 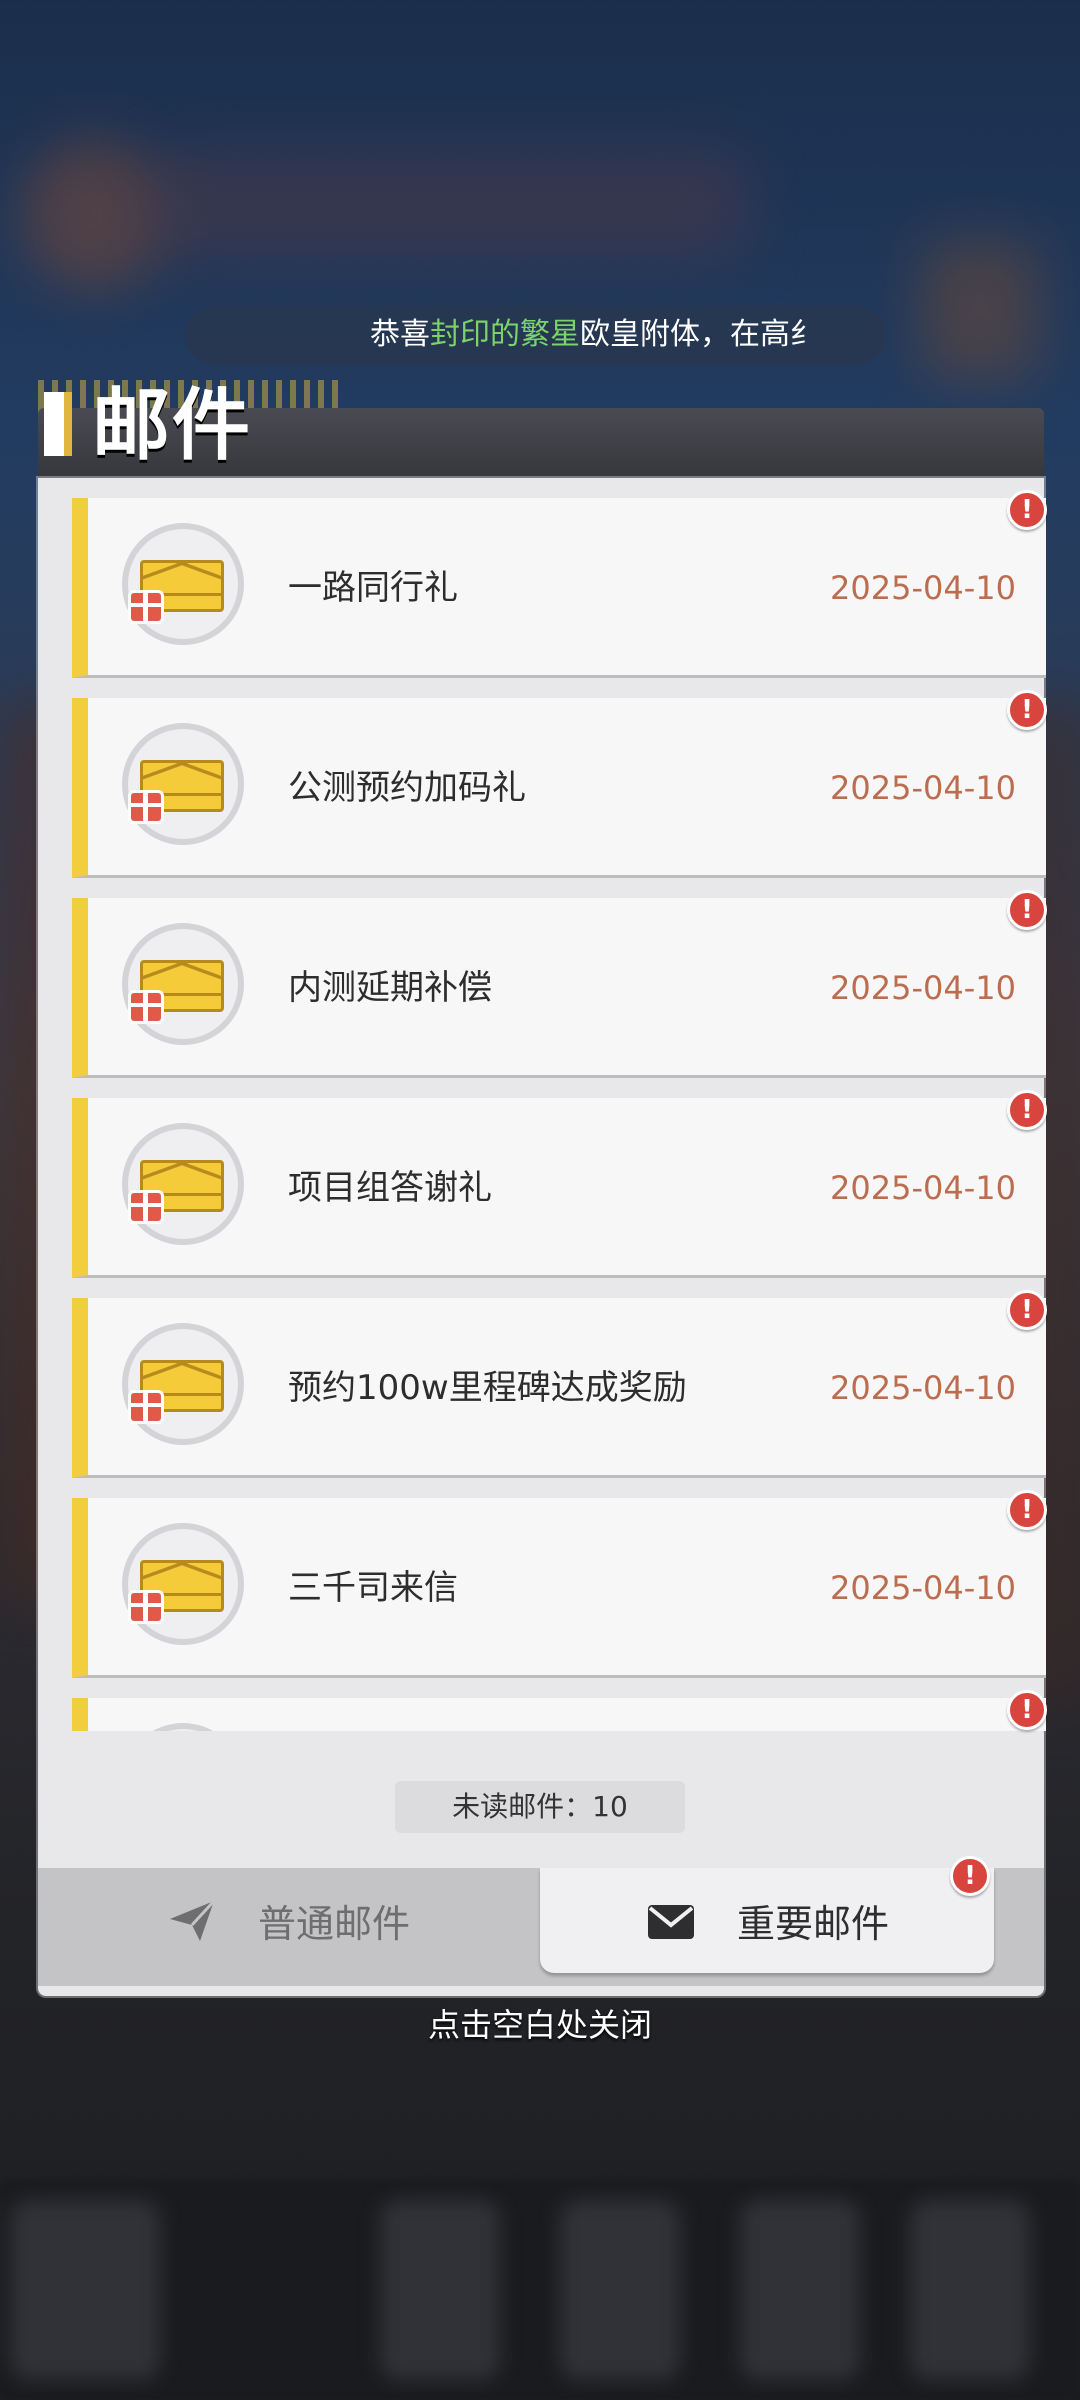 What do you see at coordinates (540, 2025) in the screenshot?
I see `close-hint: 点击空白处关闭` at bounding box center [540, 2025].